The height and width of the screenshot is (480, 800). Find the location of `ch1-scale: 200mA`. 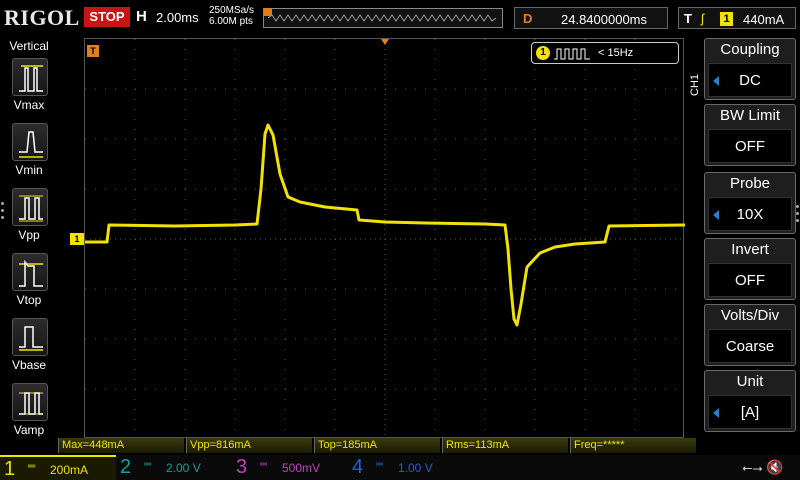

ch1-scale: 200mA is located at coordinates (69, 470).